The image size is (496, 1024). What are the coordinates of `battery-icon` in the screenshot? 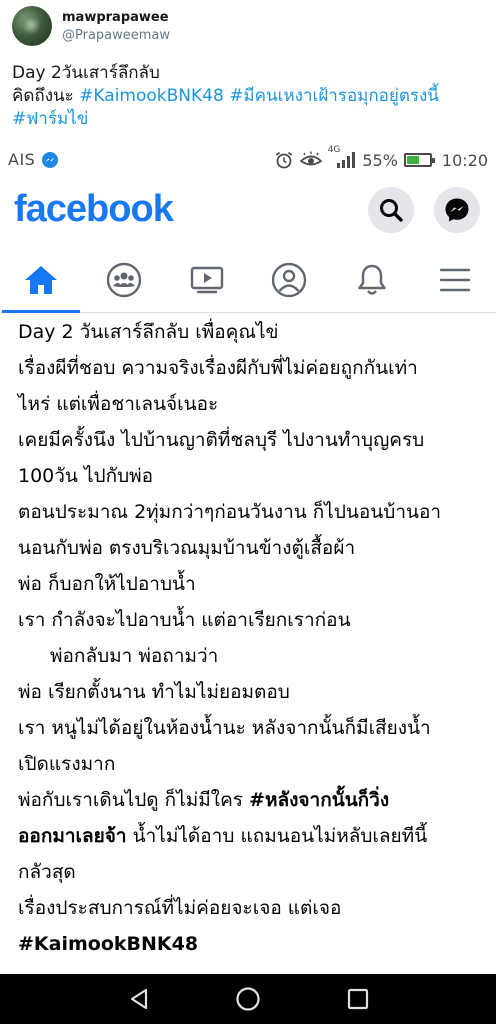 It's located at (419, 160).